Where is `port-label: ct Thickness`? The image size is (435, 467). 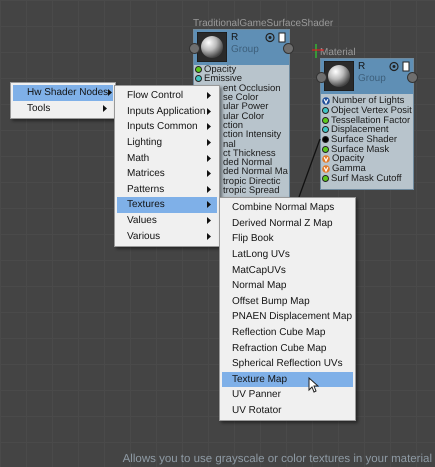 port-label: ct Thickness is located at coordinates (249, 153).